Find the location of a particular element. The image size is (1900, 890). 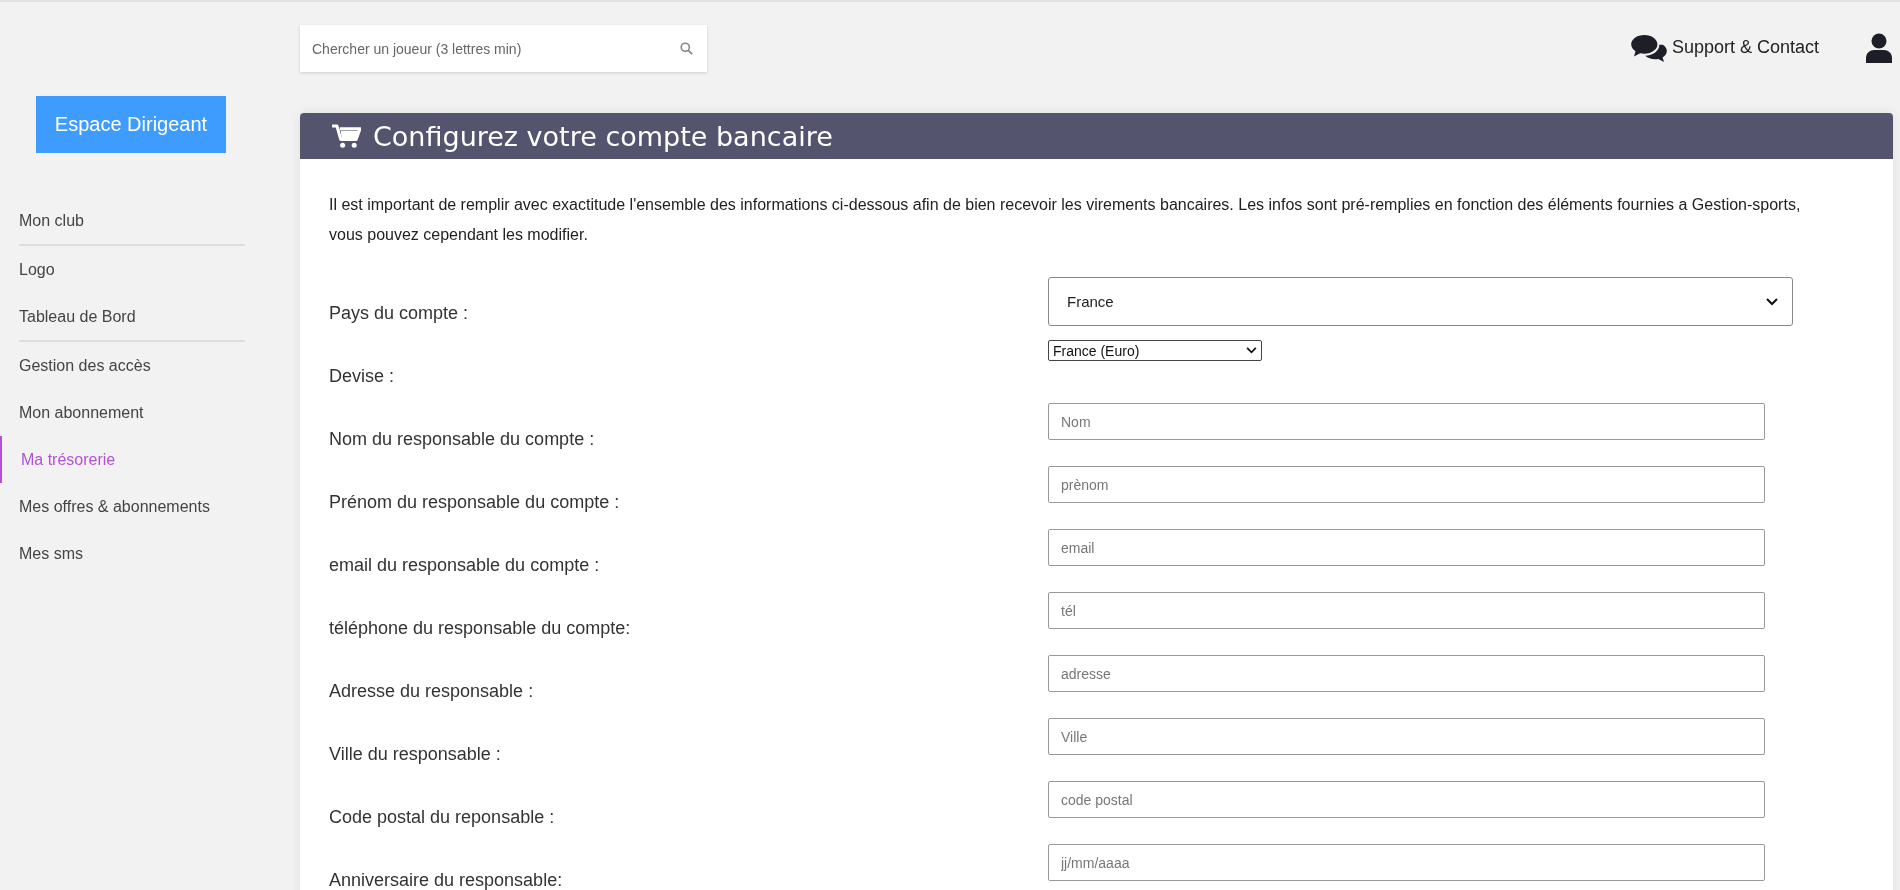

sidebar-item: Mes sms is located at coordinates (41, 553).